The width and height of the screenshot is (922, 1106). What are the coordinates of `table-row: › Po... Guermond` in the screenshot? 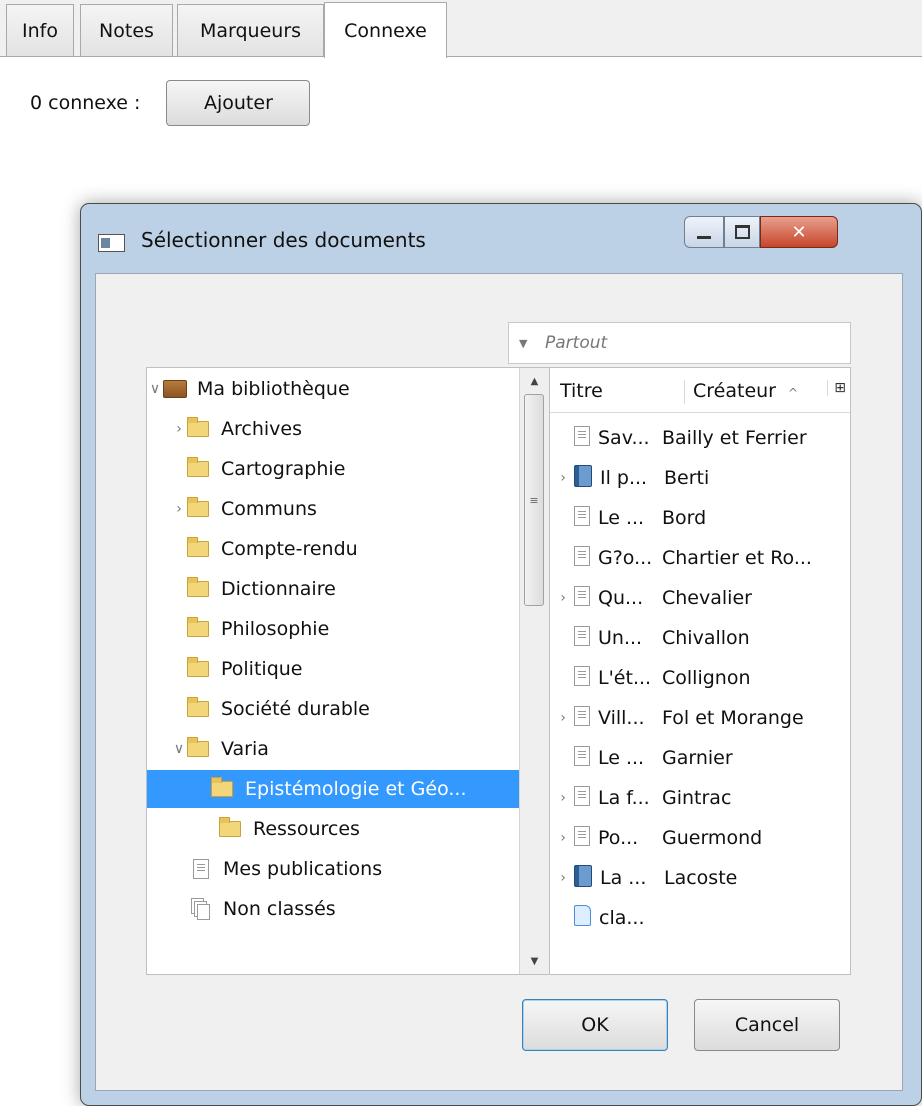 It's located at (700, 838).